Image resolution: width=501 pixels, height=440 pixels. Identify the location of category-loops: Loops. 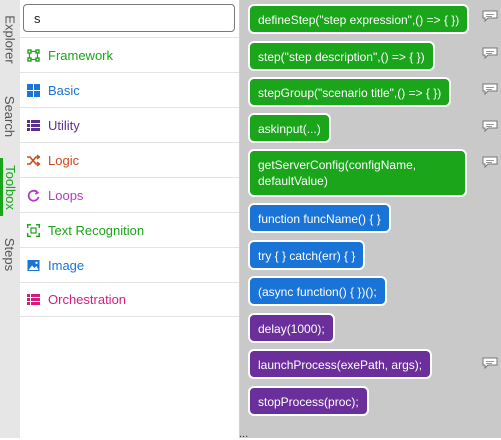
(129, 194).